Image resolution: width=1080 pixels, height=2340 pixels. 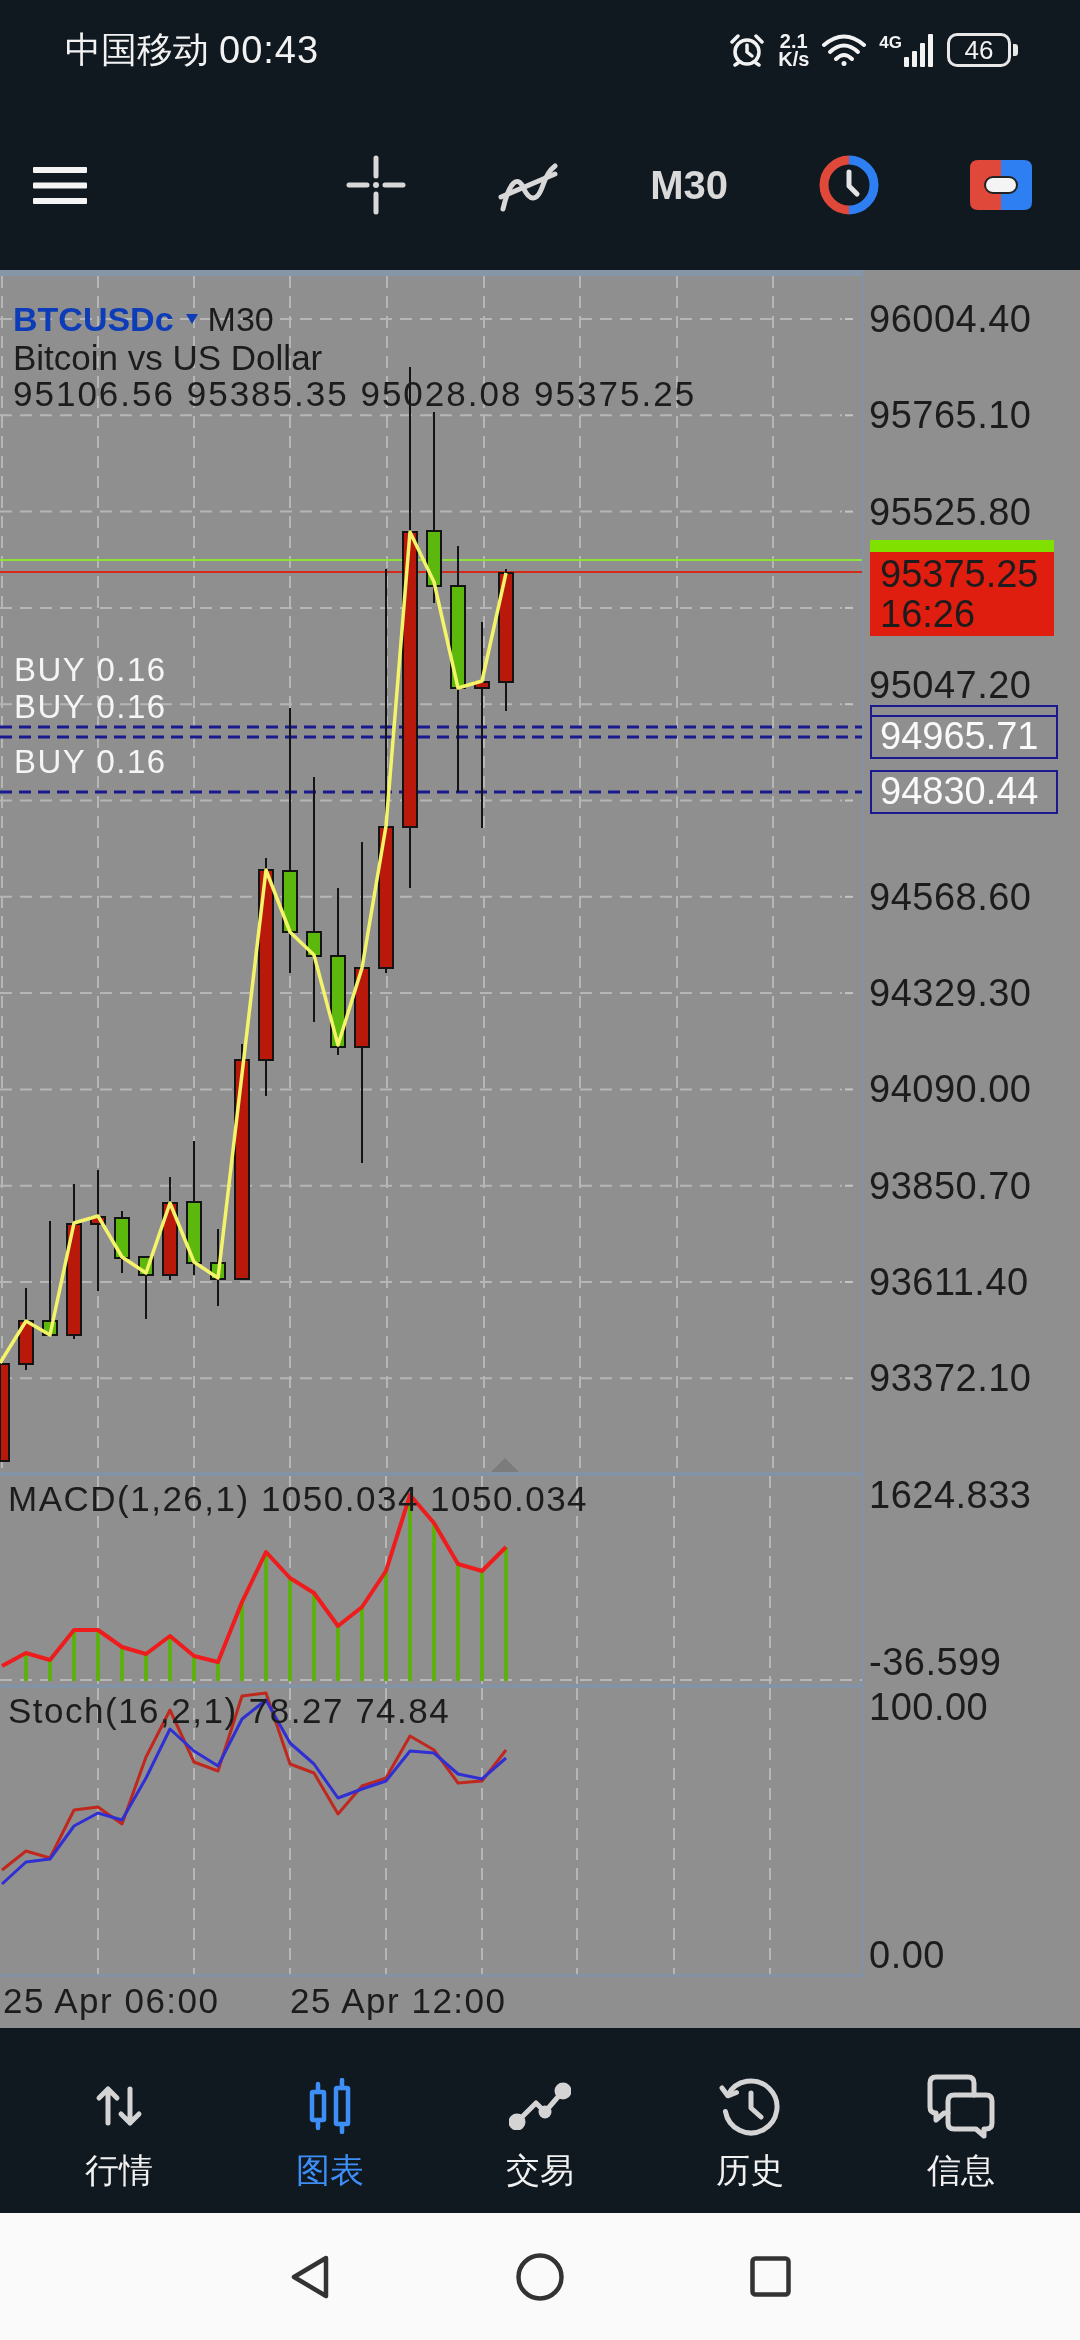 What do you see at coordinates (309, 2276) in the screenshot?
I see `back-icon` at bounding box center [309, 2276].